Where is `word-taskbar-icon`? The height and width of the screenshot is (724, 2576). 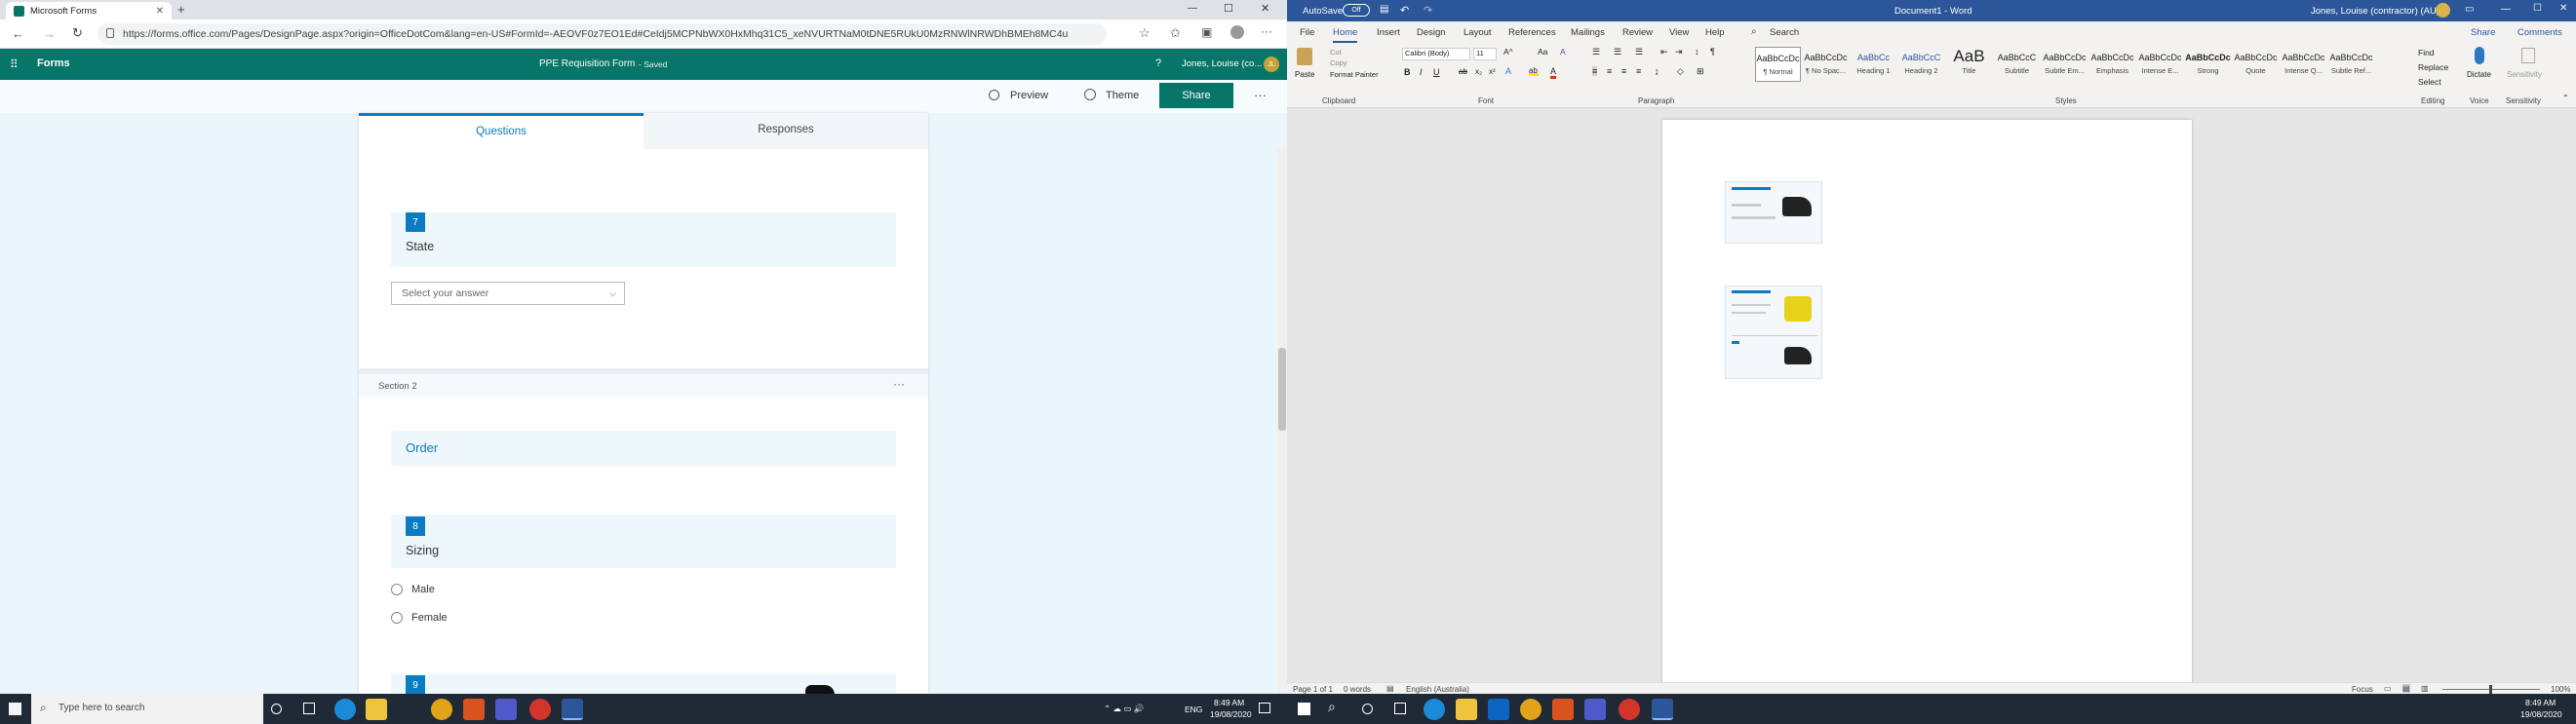 word-taskbar-icon is located at coordinates (1662, 709).